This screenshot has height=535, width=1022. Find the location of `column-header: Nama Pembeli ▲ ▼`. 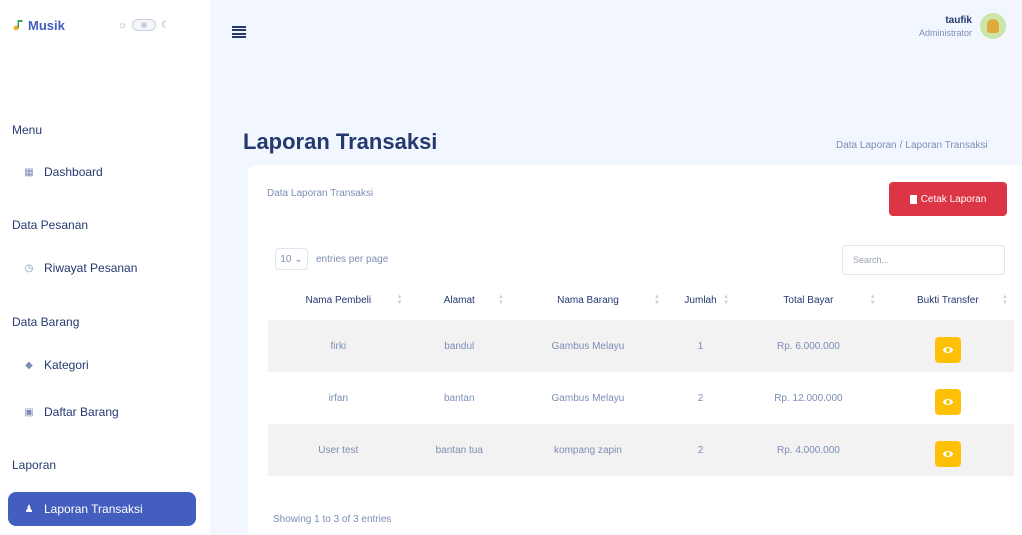

column-header: Nama Pembeli ▲ ▼ is located at coordinates (338, 300).